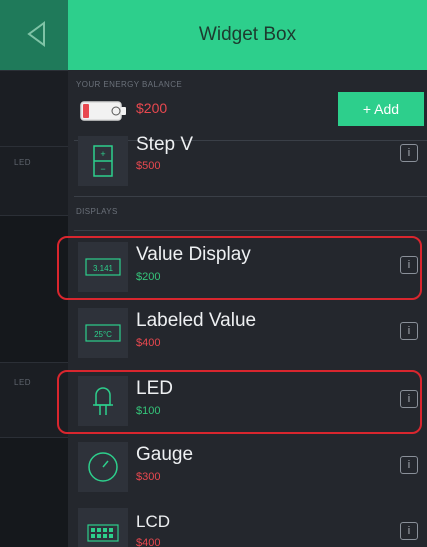  I want to click on widget-icon-box: 25°C, so click(103, 333).